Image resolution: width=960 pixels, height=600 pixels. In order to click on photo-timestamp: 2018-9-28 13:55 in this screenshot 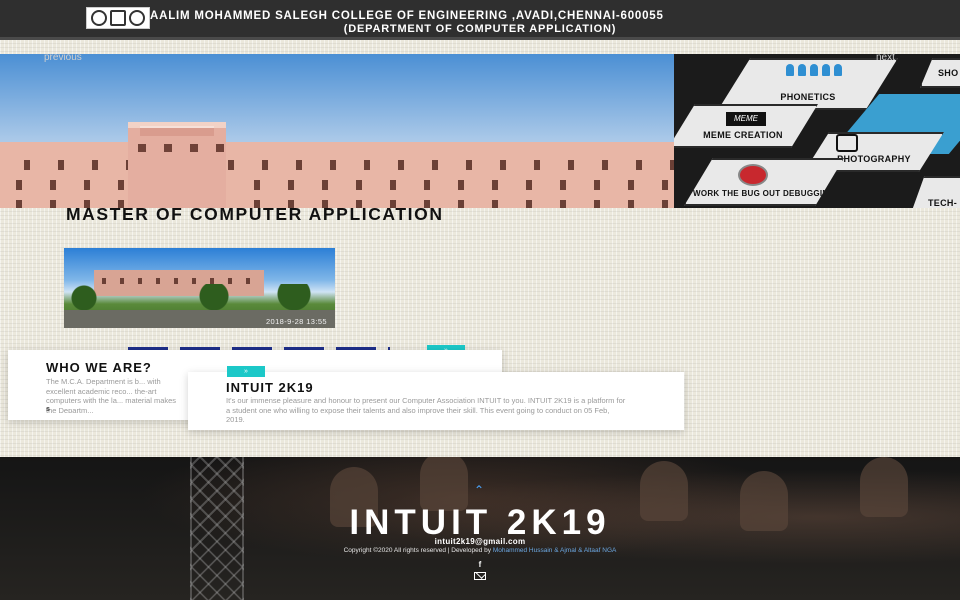, I will do `click(296, 321)`.